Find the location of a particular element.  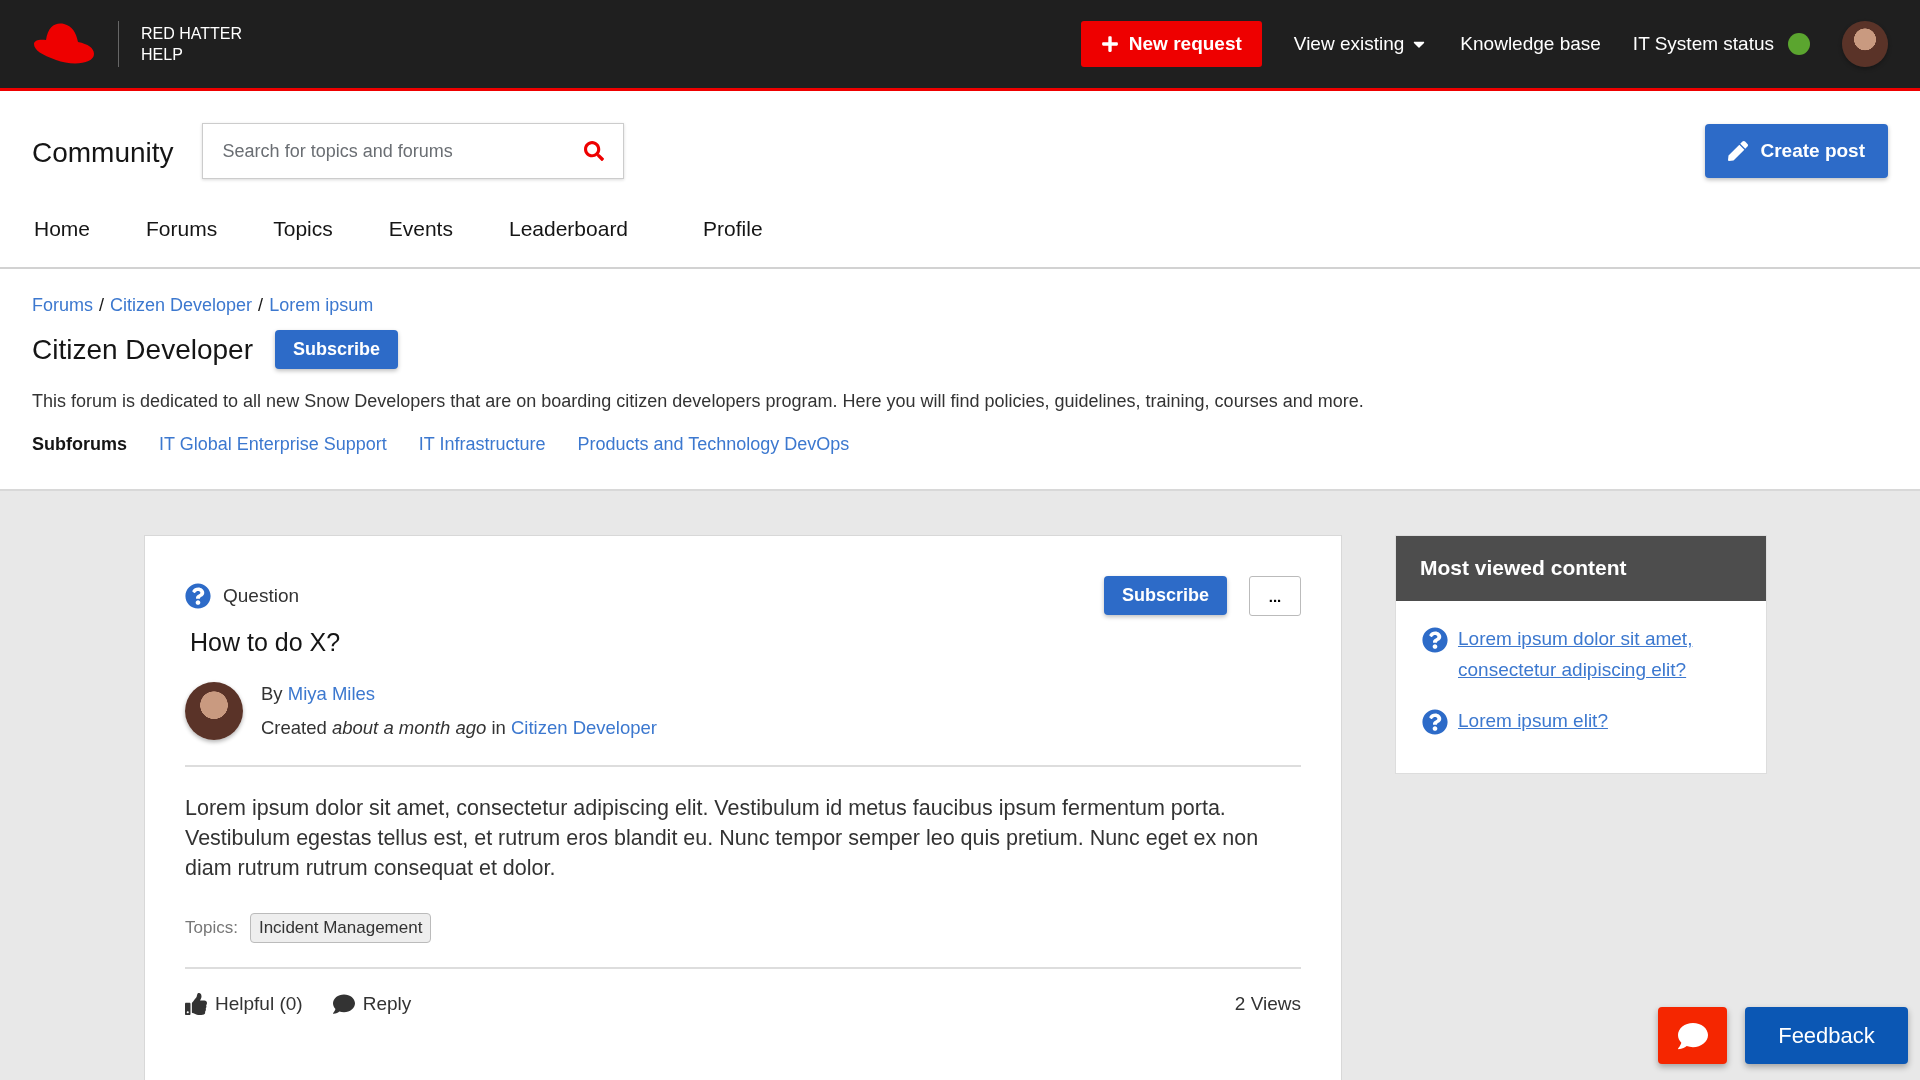

subforum-link: Products and Technology DevOps is located at coordinates (713, 444).